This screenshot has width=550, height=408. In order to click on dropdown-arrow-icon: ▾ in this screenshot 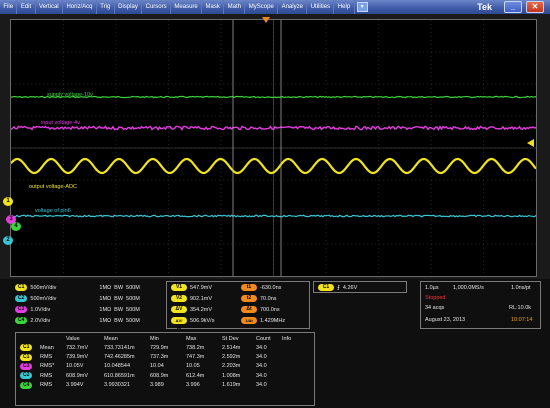, I will do `click(362, 7)`.